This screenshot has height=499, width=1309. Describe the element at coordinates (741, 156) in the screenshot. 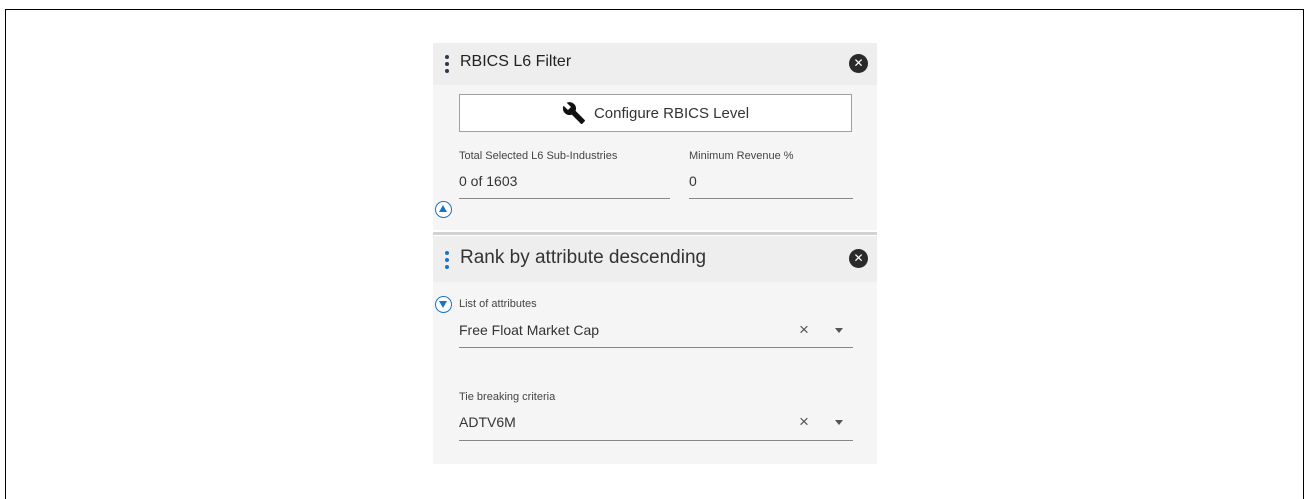

I see `min-revenue-label: Minimum Revenue %` at that location.